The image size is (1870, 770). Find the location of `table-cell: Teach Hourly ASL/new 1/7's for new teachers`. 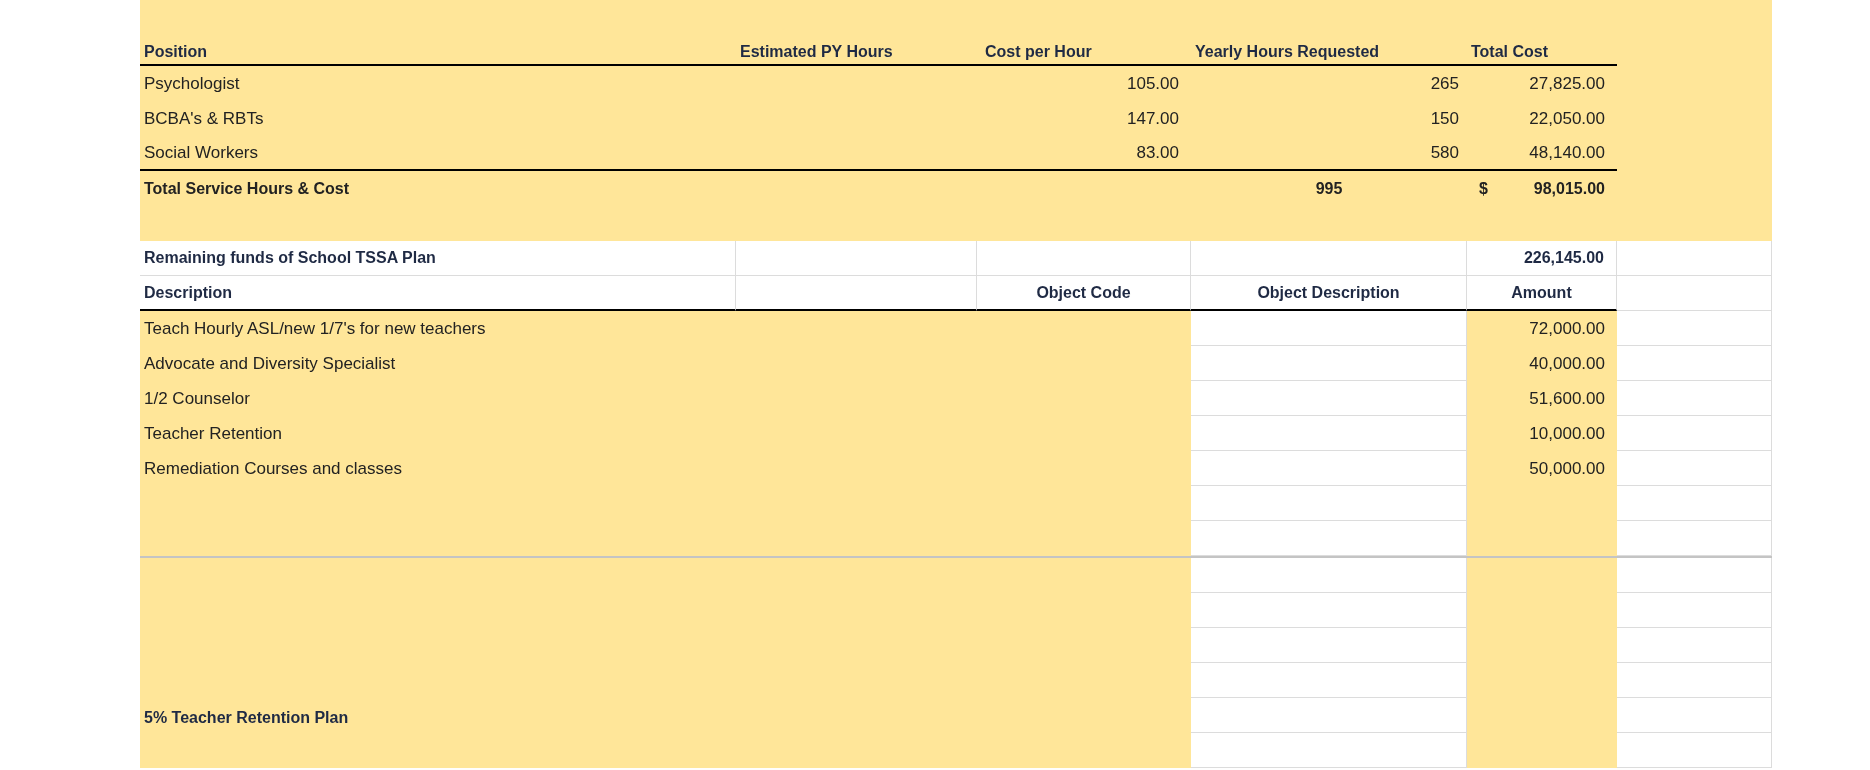

table-cell: Teach Hourly ASL/new 1/7's for new teachers is located at coordinates (665, 328).